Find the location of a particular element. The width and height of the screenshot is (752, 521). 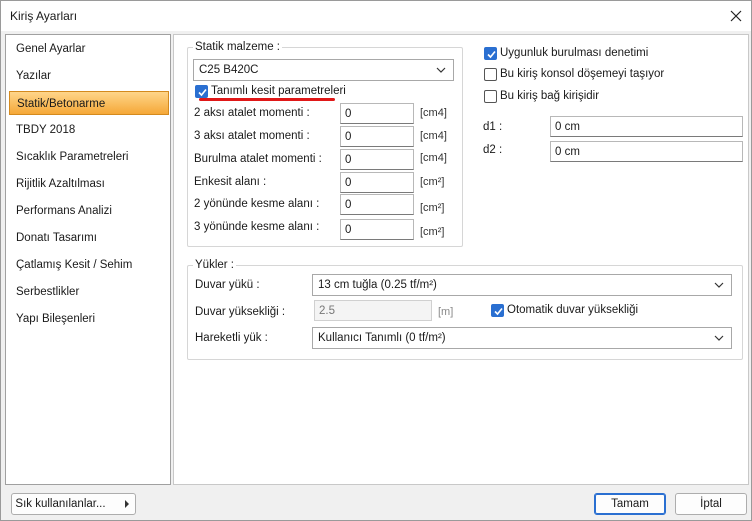

sidebar-item-temperature: Sıcaklık Parametreleri is located at coordinates (89, 157).